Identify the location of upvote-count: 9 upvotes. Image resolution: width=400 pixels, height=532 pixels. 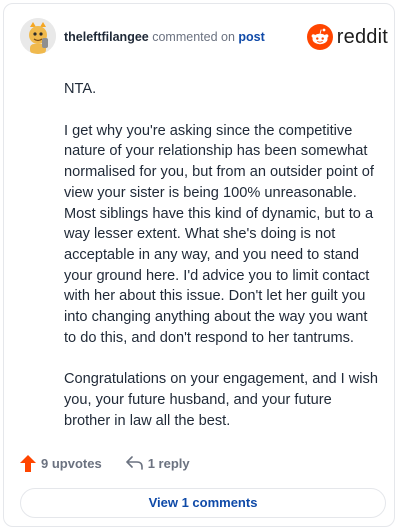
(71, 463).